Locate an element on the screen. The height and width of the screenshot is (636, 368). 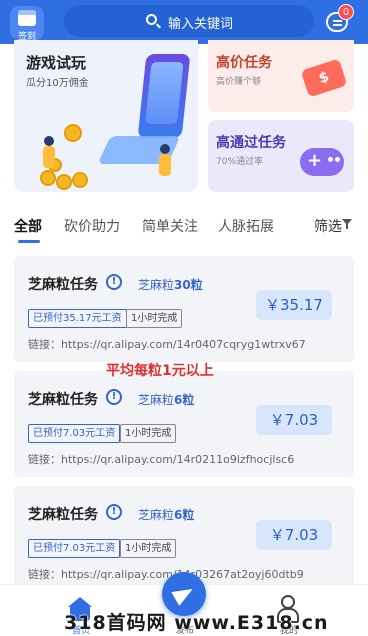
grain-count: 30粒 is located at coordinates (188, 285).